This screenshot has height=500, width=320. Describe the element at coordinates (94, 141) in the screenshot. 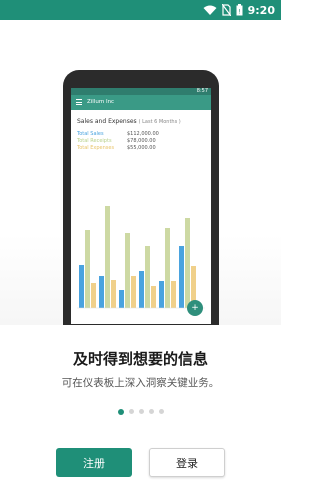

I see `legend-label-receipts: Total Receipts` at that location.